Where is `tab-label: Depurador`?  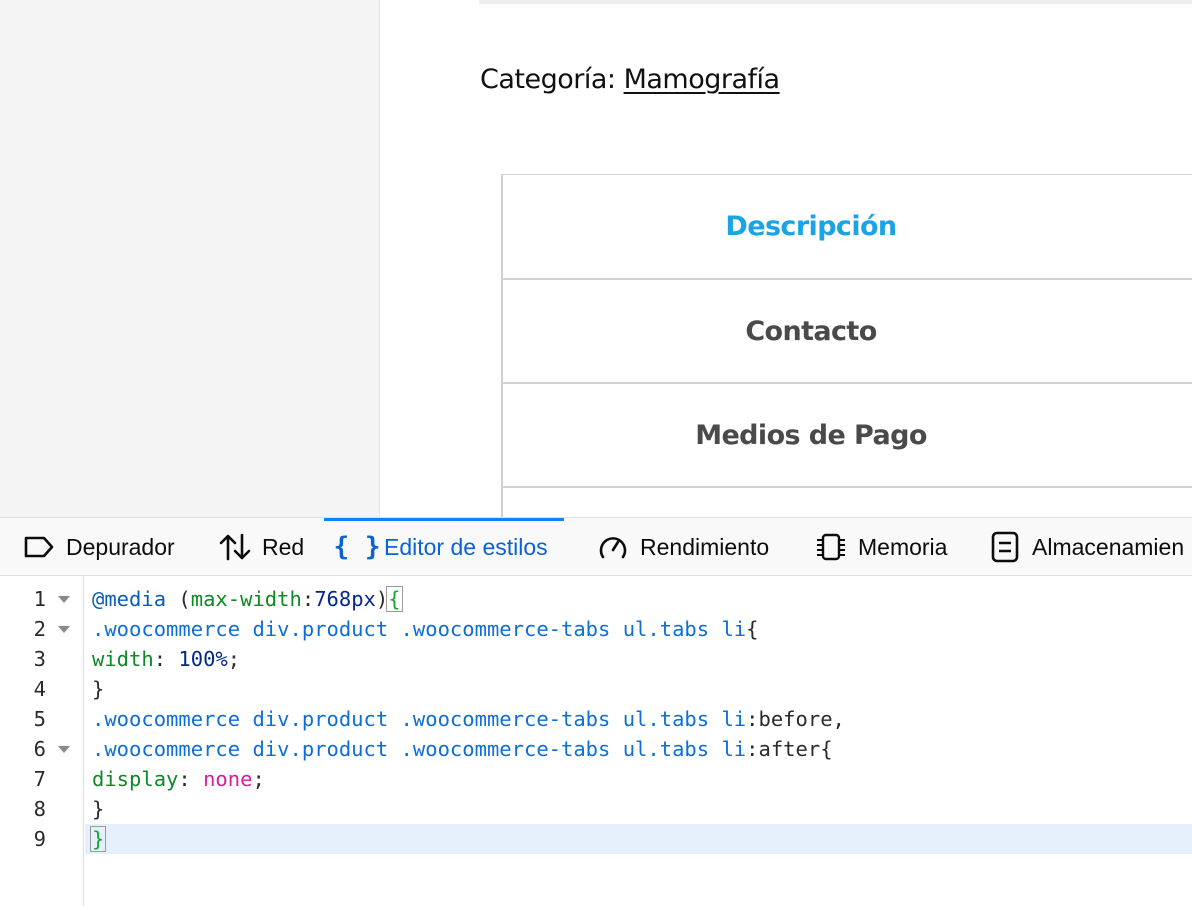 tab-label: Depurador is located at coordinates (120, 546).